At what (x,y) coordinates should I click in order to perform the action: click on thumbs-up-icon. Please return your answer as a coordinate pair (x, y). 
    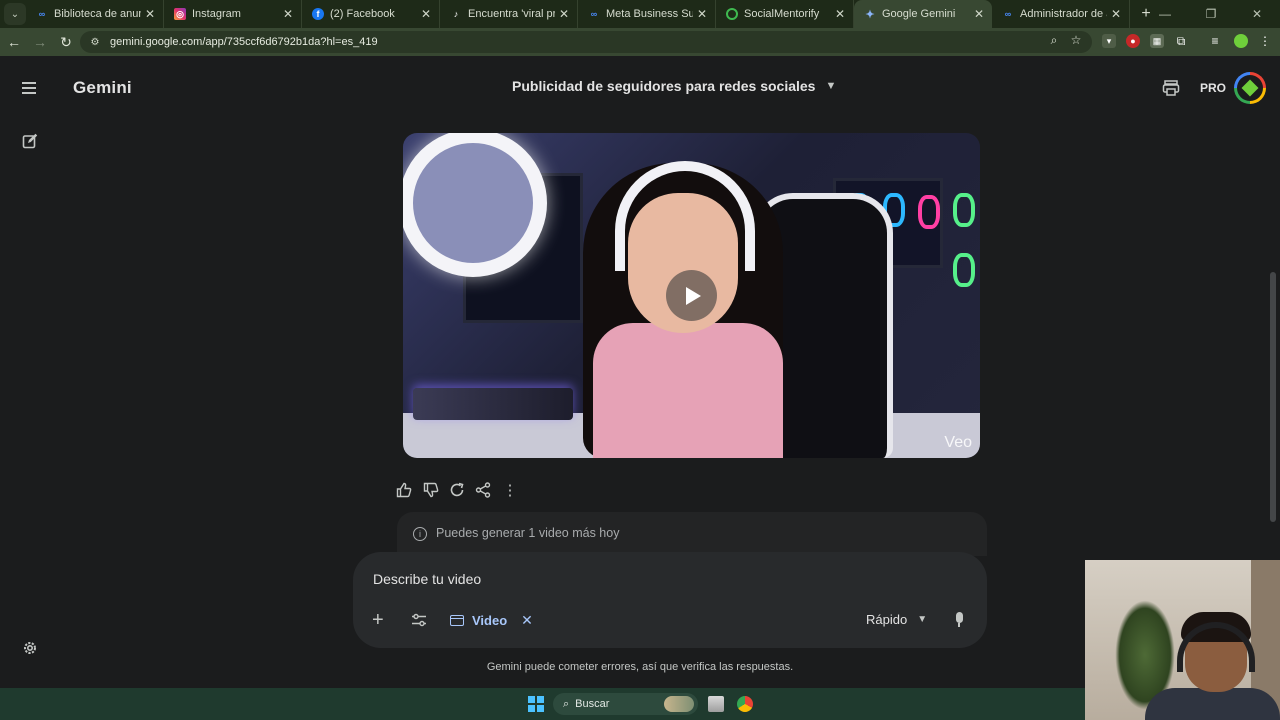
    Looking at the image, I should click on (404, 490).